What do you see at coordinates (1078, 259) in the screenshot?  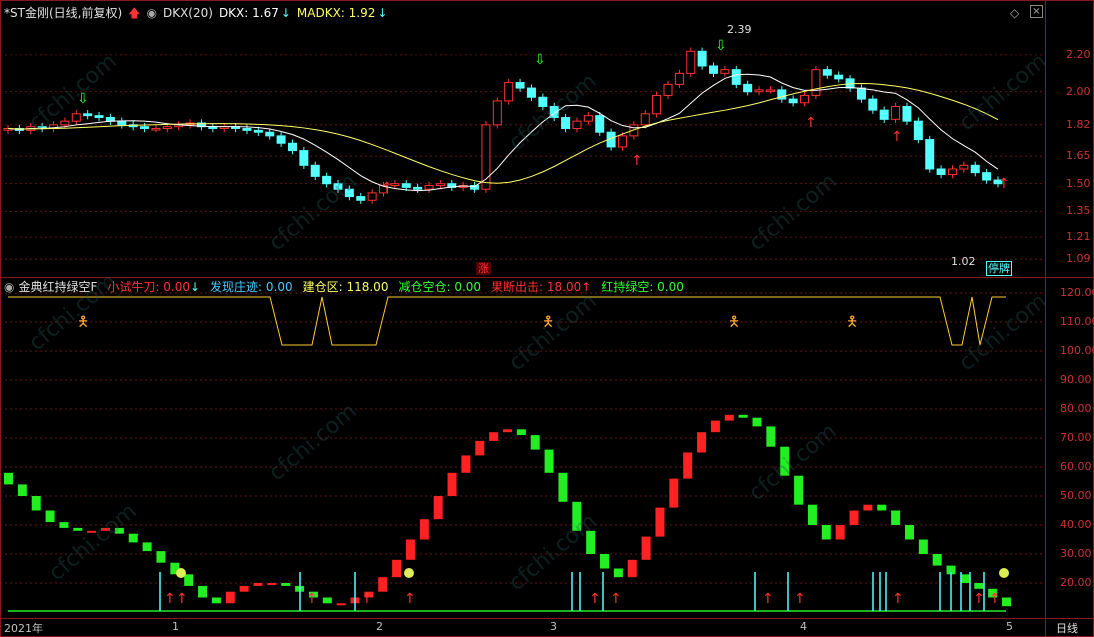 I see `price-tick-7: 1.09` at bounding box center [1078, 259].